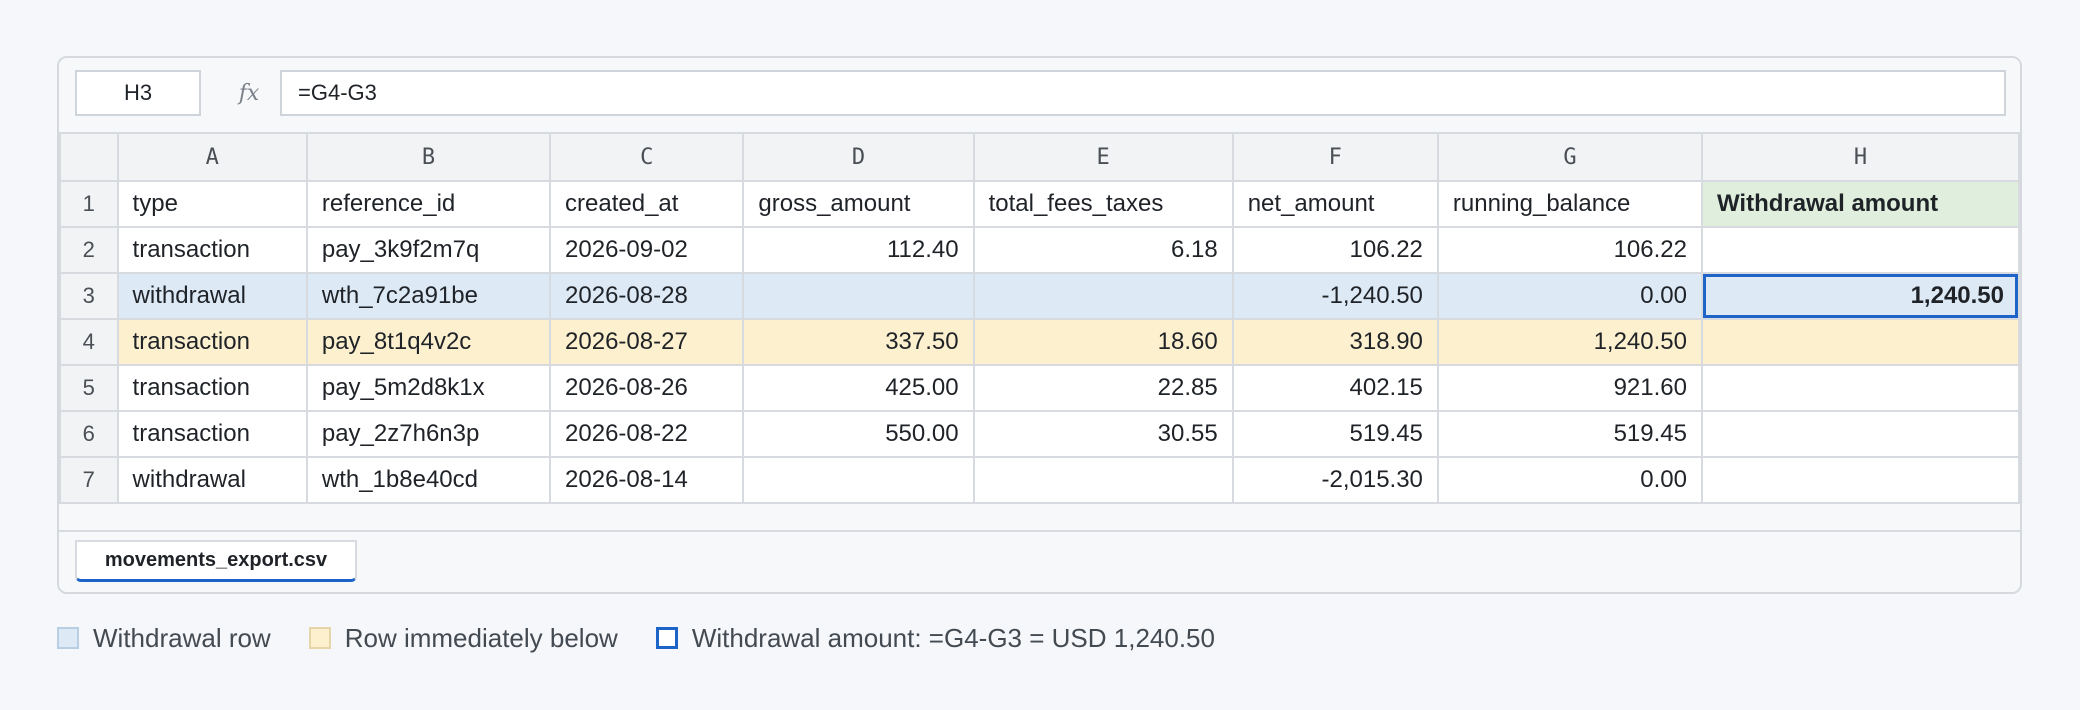  I want to click on column-header-e: E, so click(1103, 157).